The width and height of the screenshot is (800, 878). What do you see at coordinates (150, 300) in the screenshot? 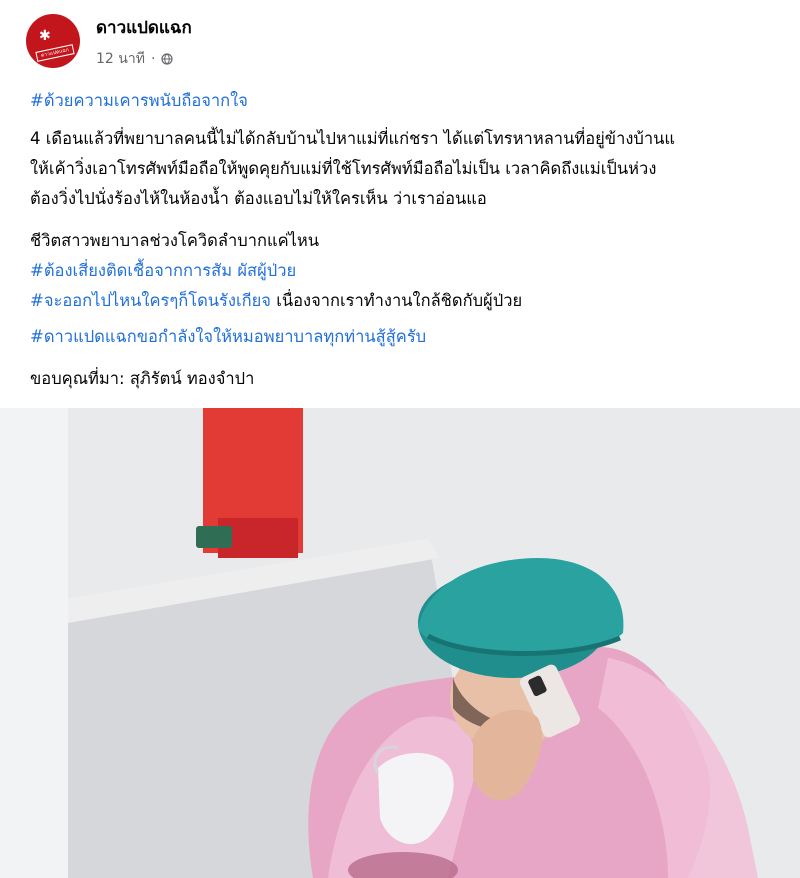
I see `hashtag-link: #จะออกไปไหนใครๆก็โดนรังเกียจ` at bounding box center [150, 300].